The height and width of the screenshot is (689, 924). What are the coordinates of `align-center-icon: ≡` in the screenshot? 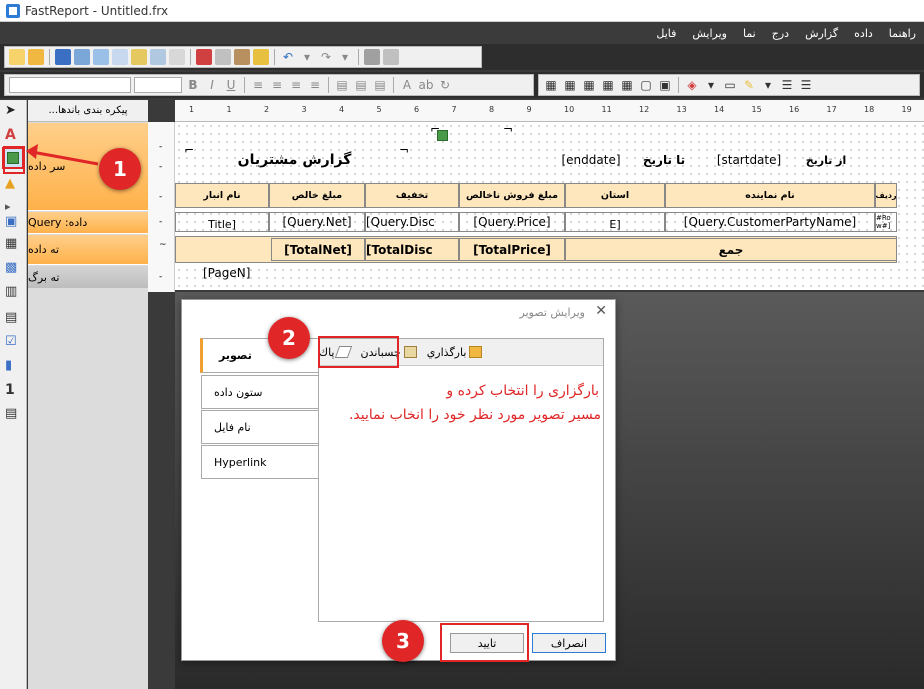 It's located at (277, 85).